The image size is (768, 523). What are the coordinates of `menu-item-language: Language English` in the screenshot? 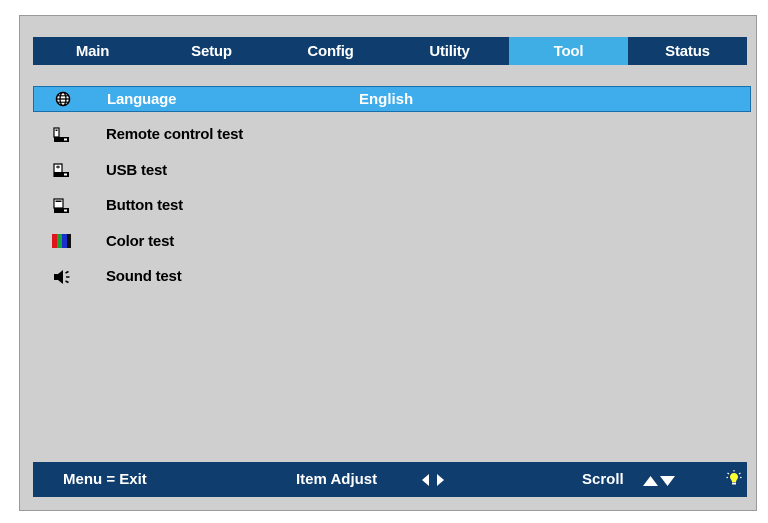 It's located at (392, 99).